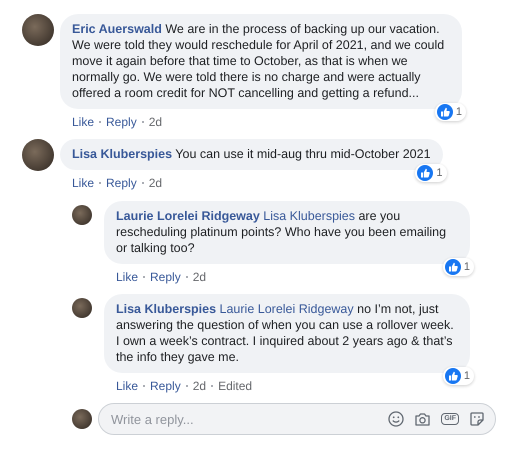 The image size is (509, 454). What do you see at coordinates (287, 309) in the screenshot?
I see `mention-link: Laurie Lorelei Ridgeway` at bounding box center [287, 309].